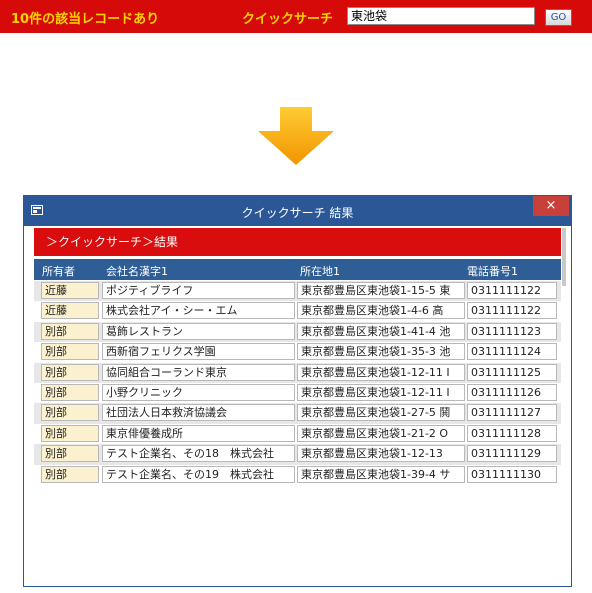  Describe the element at coordinates (198, 433) in the screenshot. I see `company-field: 東京俳優養成所` at that location.